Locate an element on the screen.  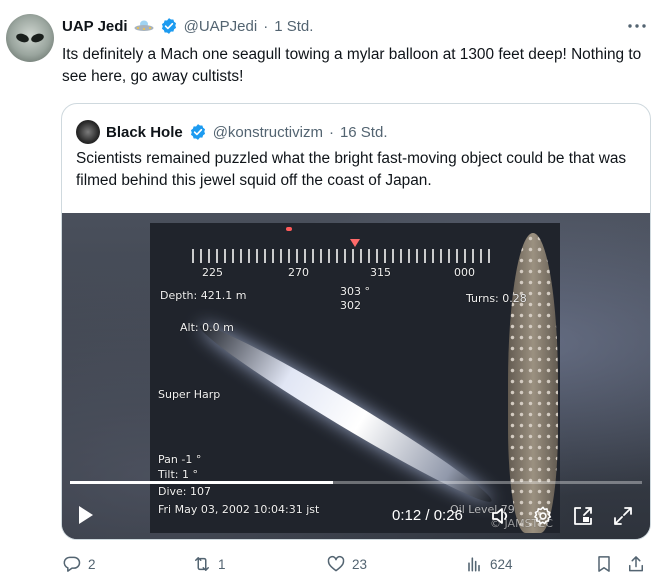
picture-in-picture-icon is located at coordinates (583, 516).